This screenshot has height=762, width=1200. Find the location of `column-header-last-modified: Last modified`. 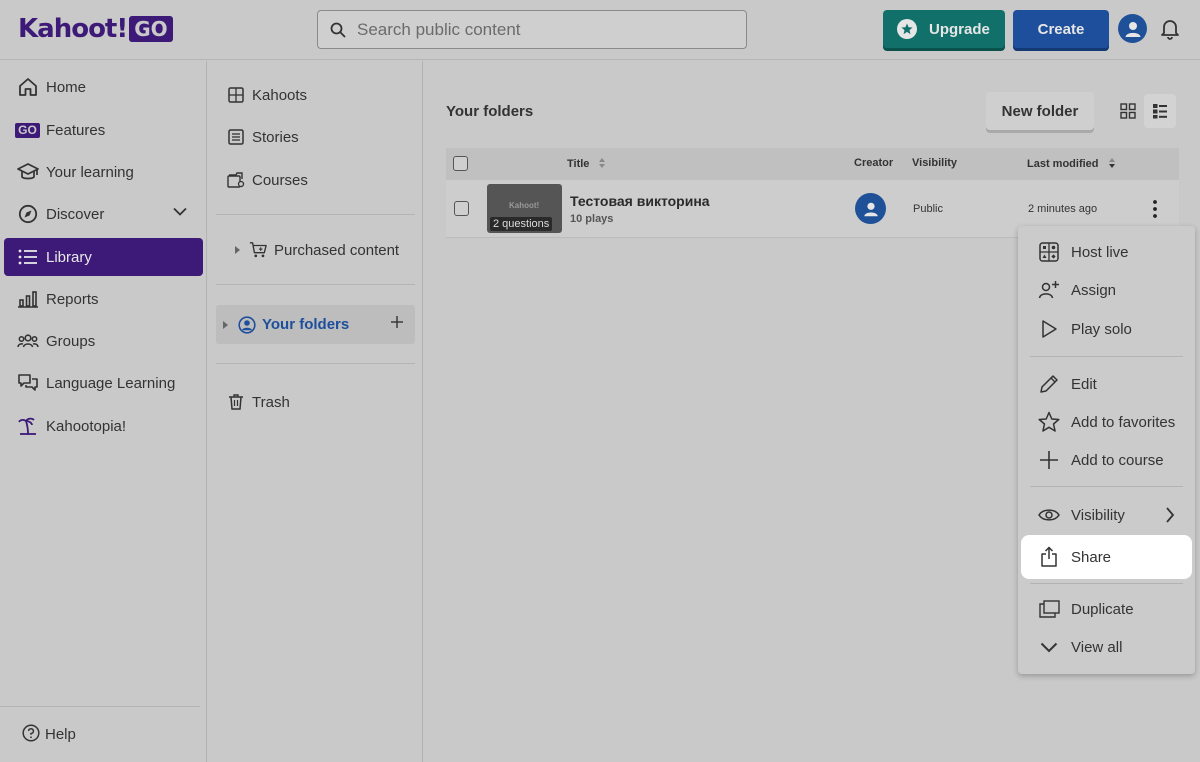

column-header-last-modified: Last modified is located at coordinates (1071, 163).